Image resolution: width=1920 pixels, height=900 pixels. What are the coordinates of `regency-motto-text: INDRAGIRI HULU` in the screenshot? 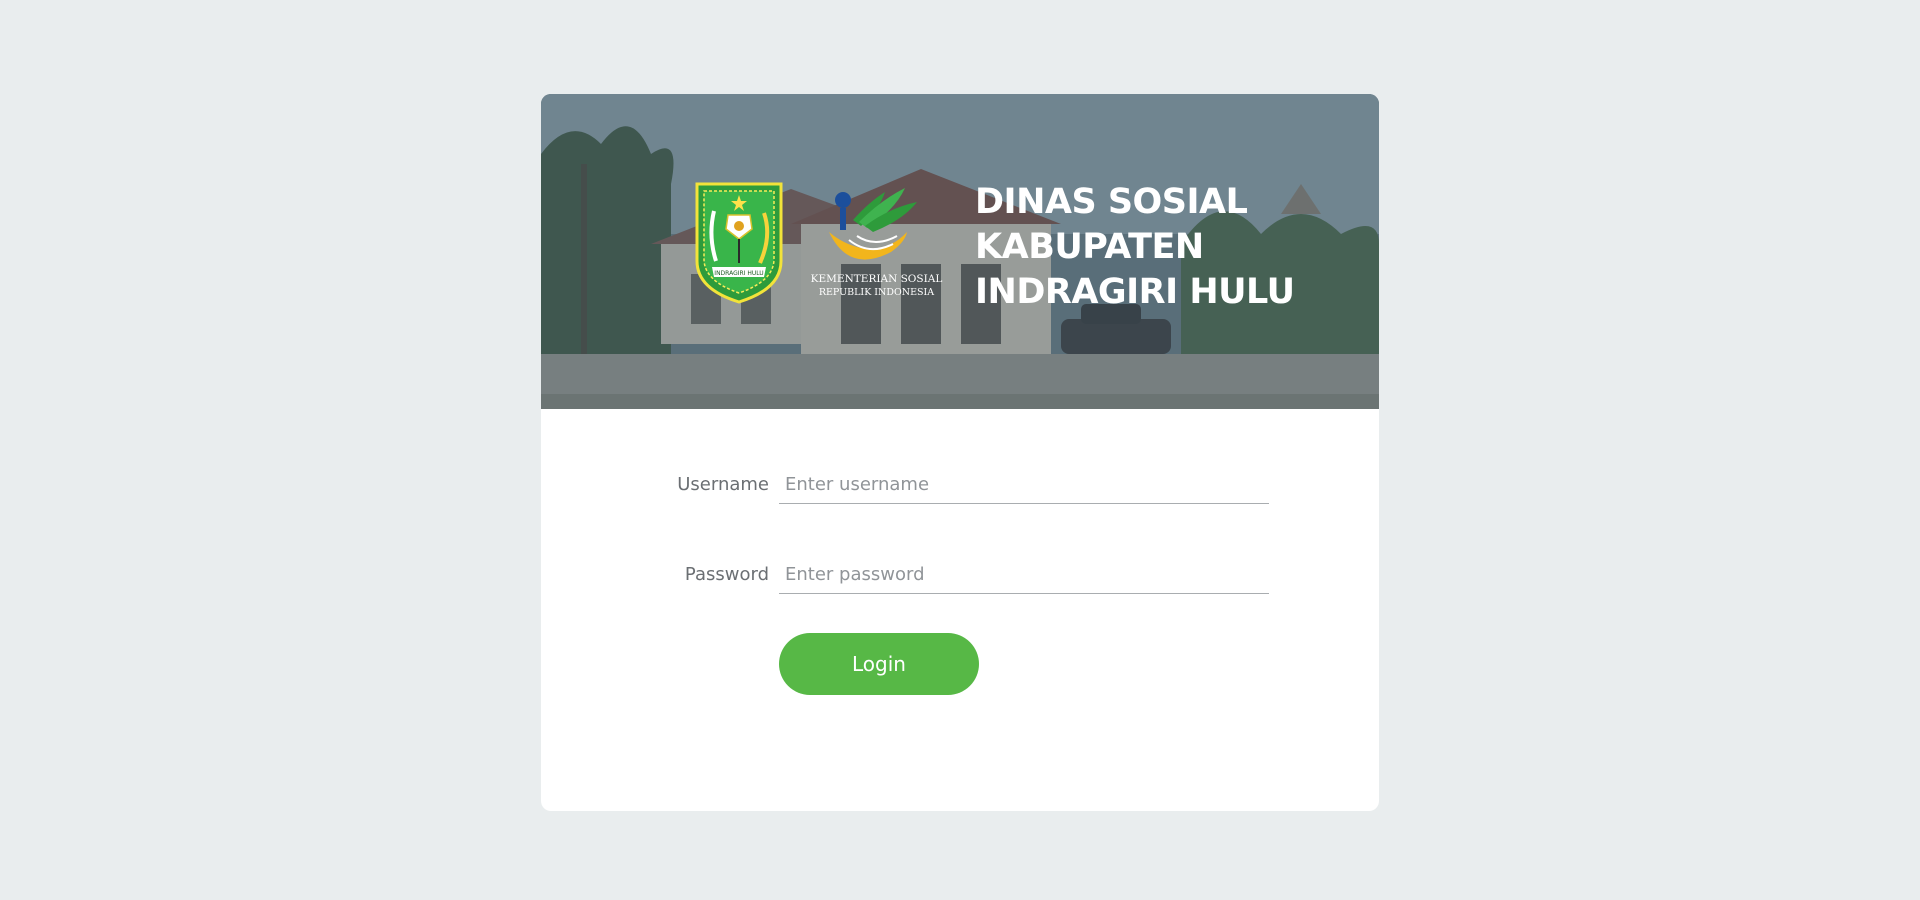 It's located at (738, 273).